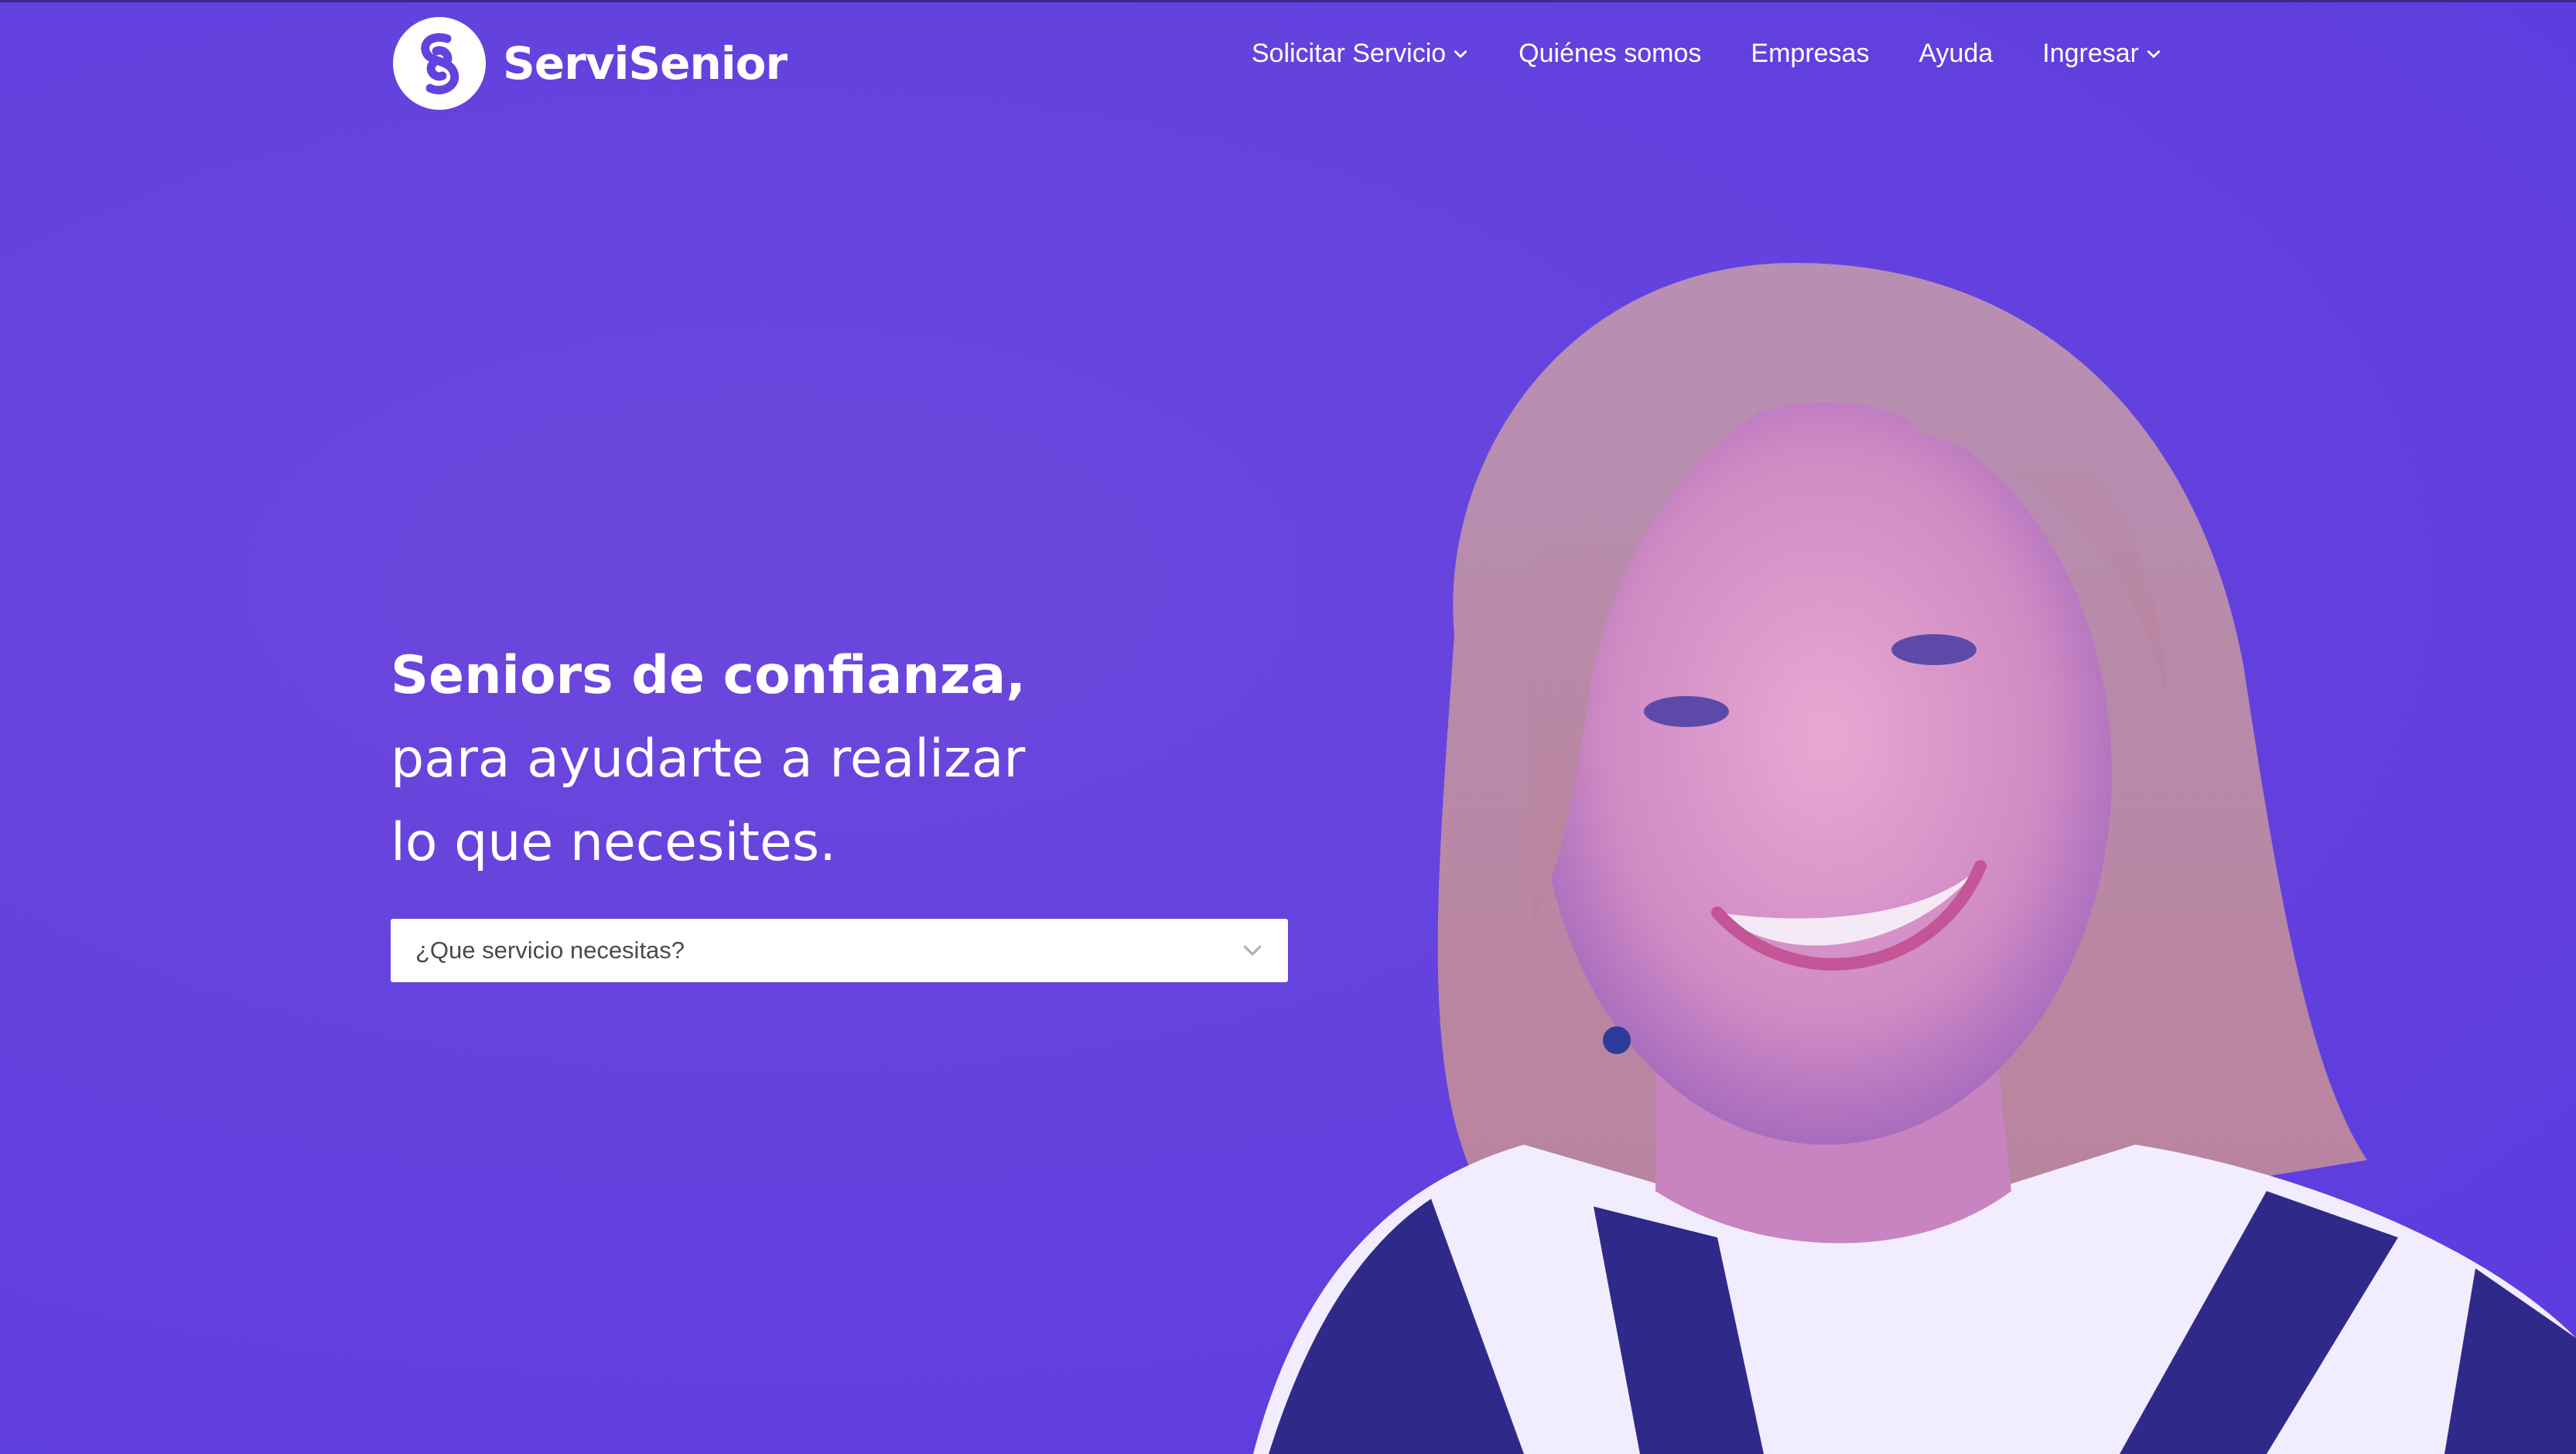 This screenshot has width=2576, height=1454. Describe the element at coordinates (839, 950) in the screenshot. I see `service-select: ¿Que servicio necesitas?` at that location.